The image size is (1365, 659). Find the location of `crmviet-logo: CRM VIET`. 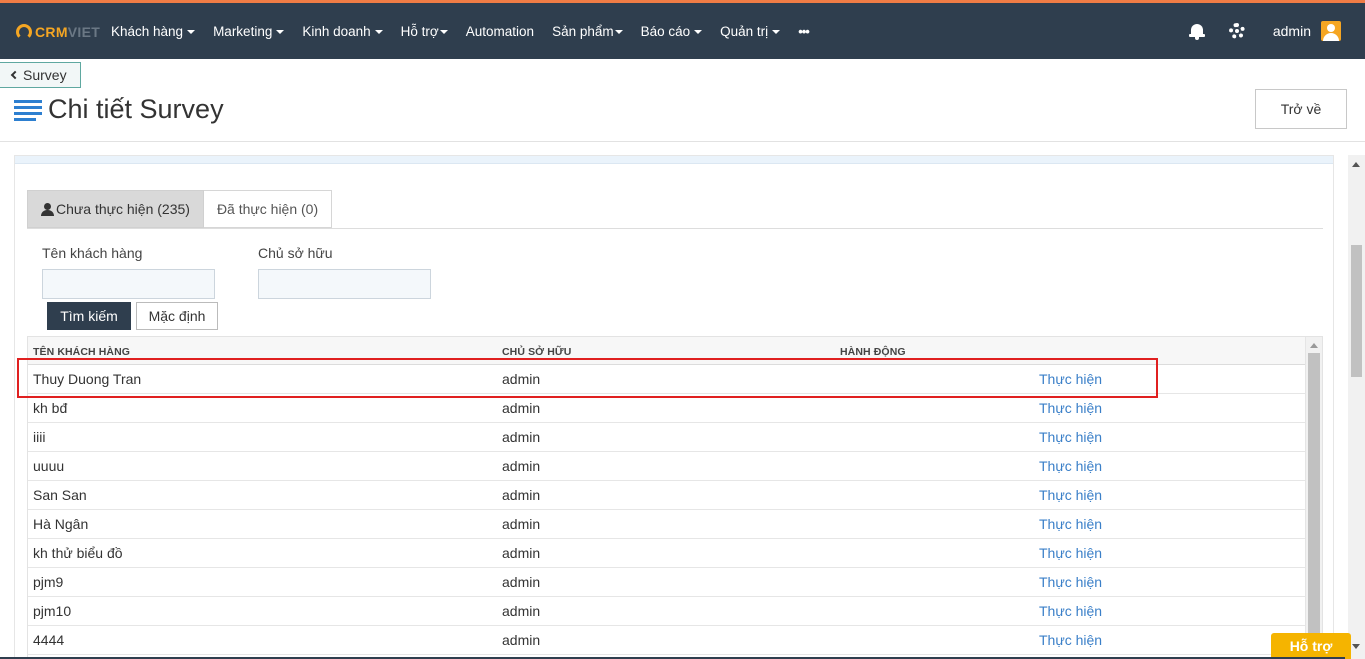

crmviet-logo: CRM VIET is located at coordinates (58, 32).